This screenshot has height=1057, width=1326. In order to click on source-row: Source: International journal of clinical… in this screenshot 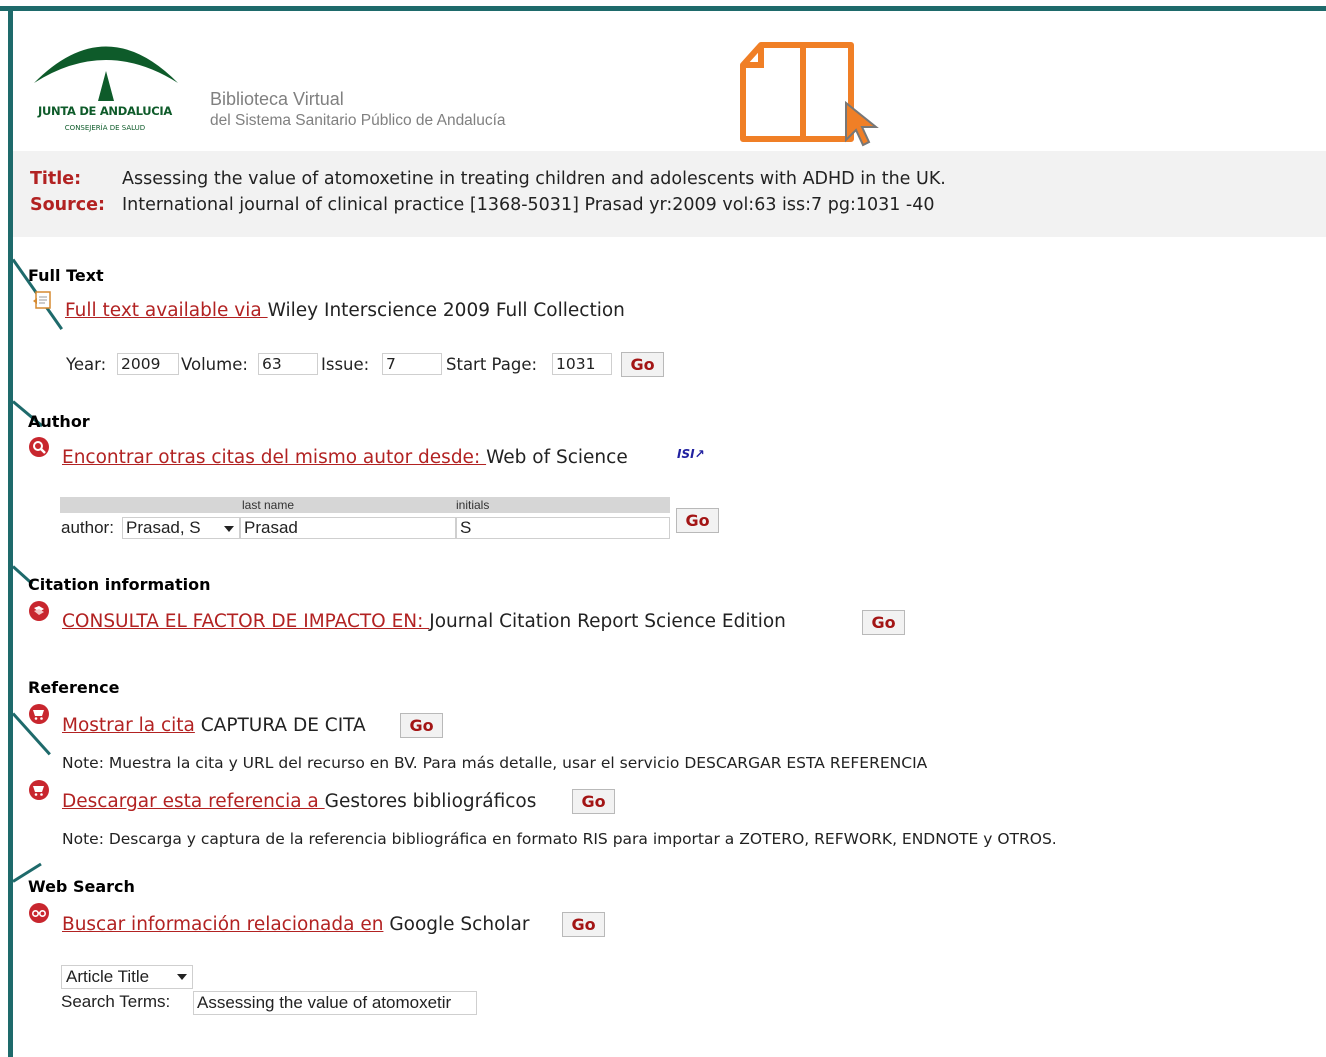, I will do `click(482, 205)`.